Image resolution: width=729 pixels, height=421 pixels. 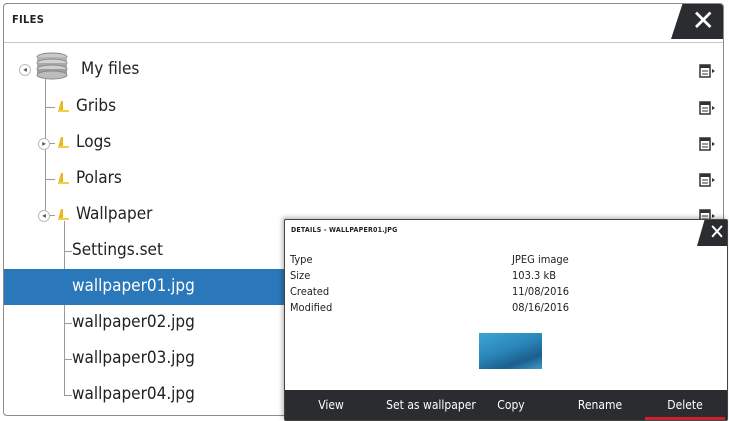 I want to click on tree-item-gribs: Gribs, so click(x=363, y=107).